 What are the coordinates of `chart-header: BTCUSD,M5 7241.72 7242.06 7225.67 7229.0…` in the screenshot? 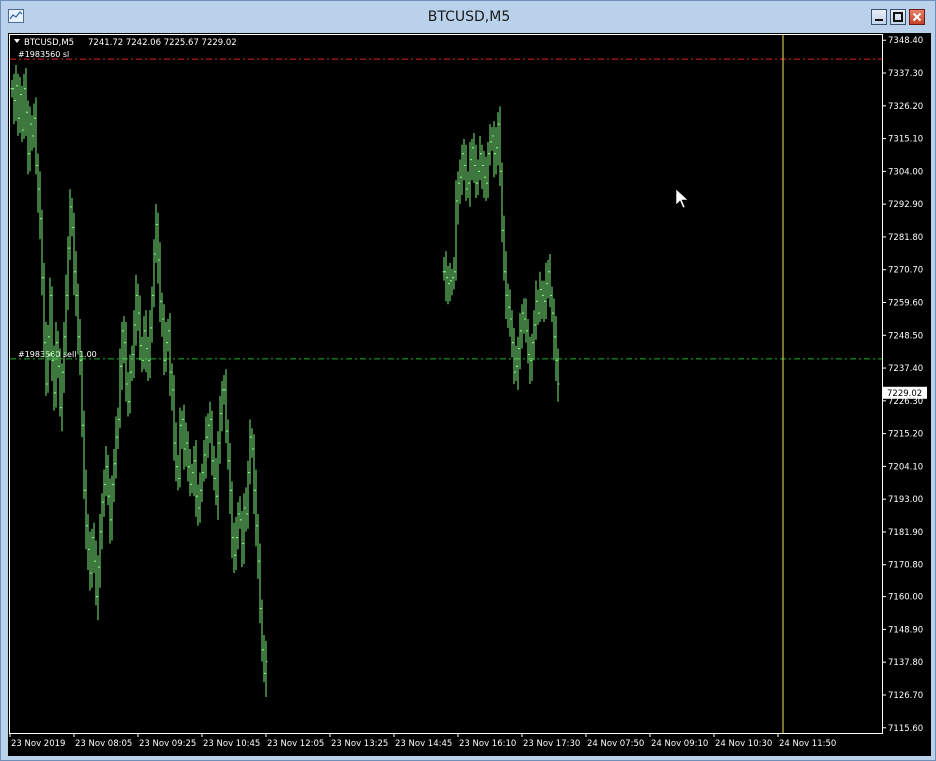 It's located at (125, 43).